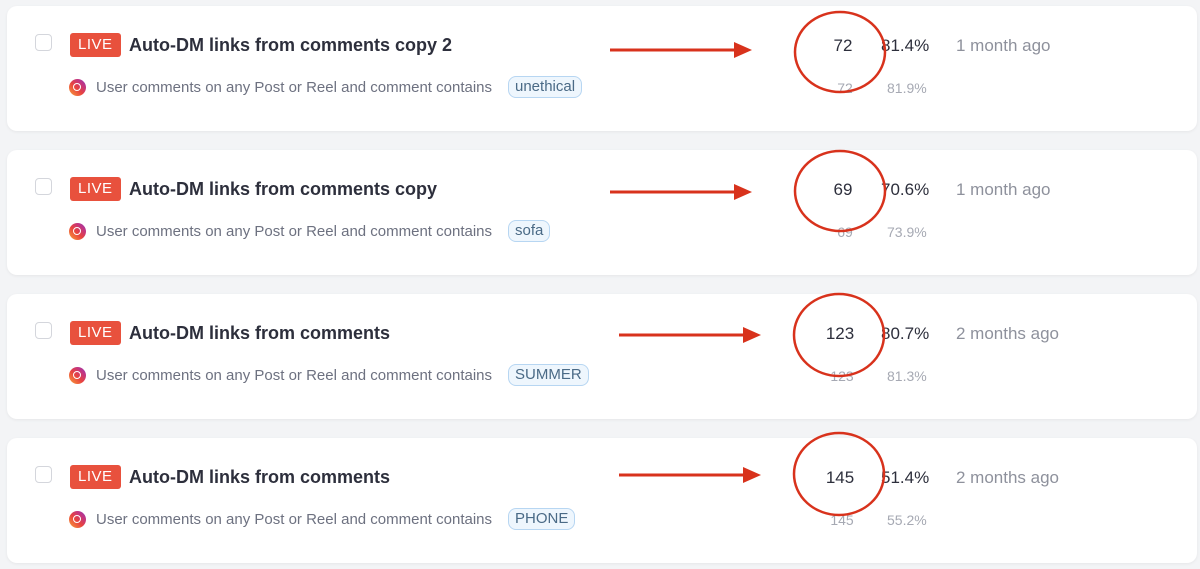 This screenshot has width=1200, height=569. Describe the element at coordinates (545, 87) in the screenshot. I see `keyword-tag: unethical` at that location.